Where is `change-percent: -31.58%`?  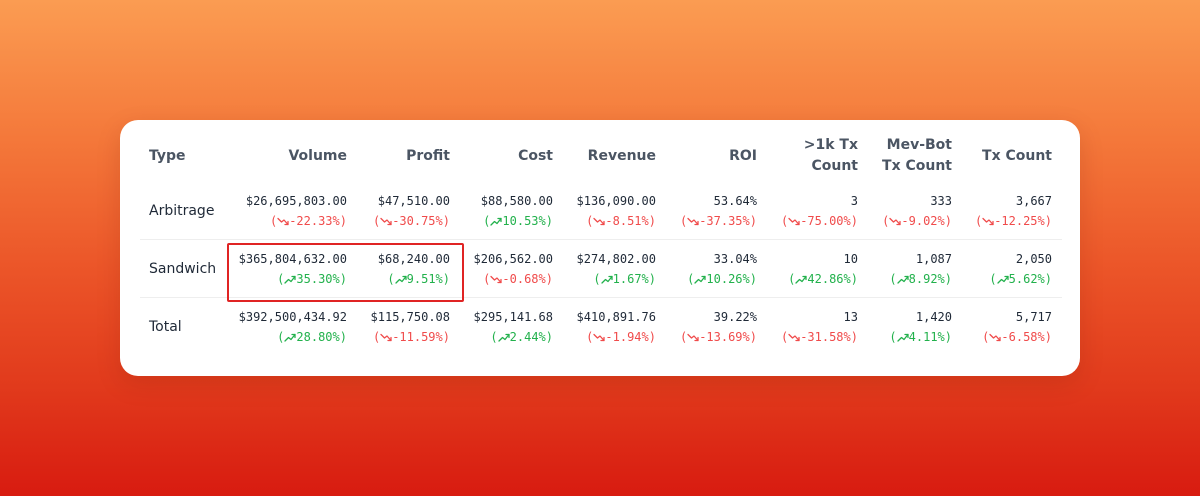
change-percent: -31.58% is located at coordinates (825, 336).